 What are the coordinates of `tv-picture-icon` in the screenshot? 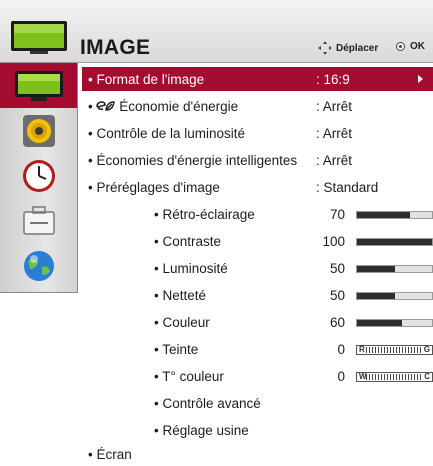 It's located at (38, 85).